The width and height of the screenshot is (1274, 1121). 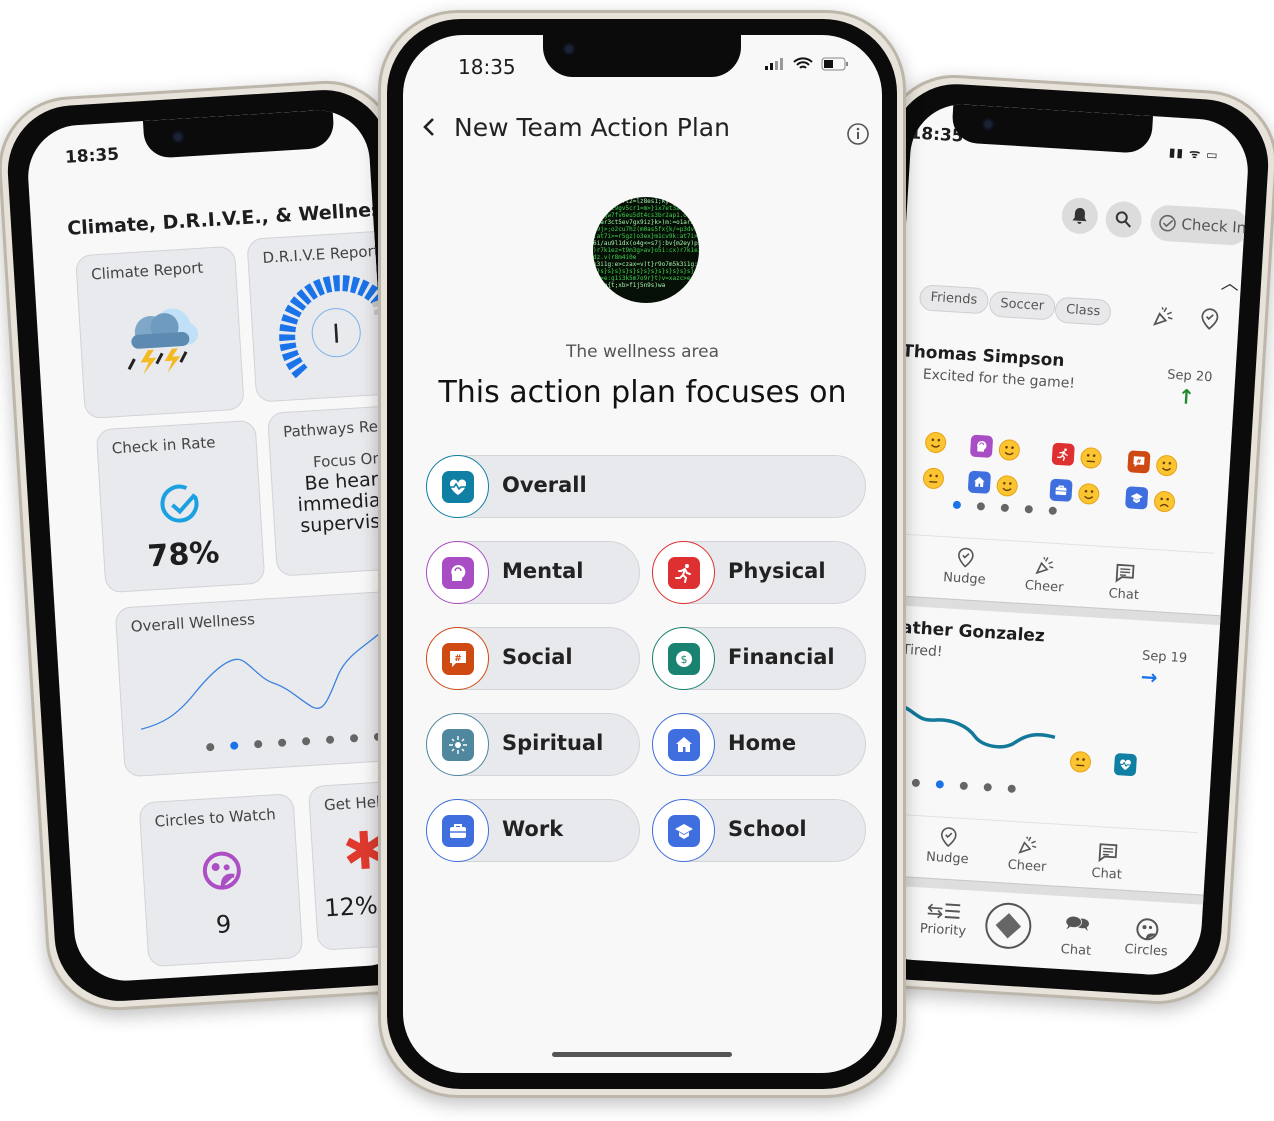 What do you see at coordinates (646, 229) in the screenshot?
I see `svg-text: w9j>;o2cu7hz(m0as5fx{k/=p3dv8i` at bounding box center [646, 229].